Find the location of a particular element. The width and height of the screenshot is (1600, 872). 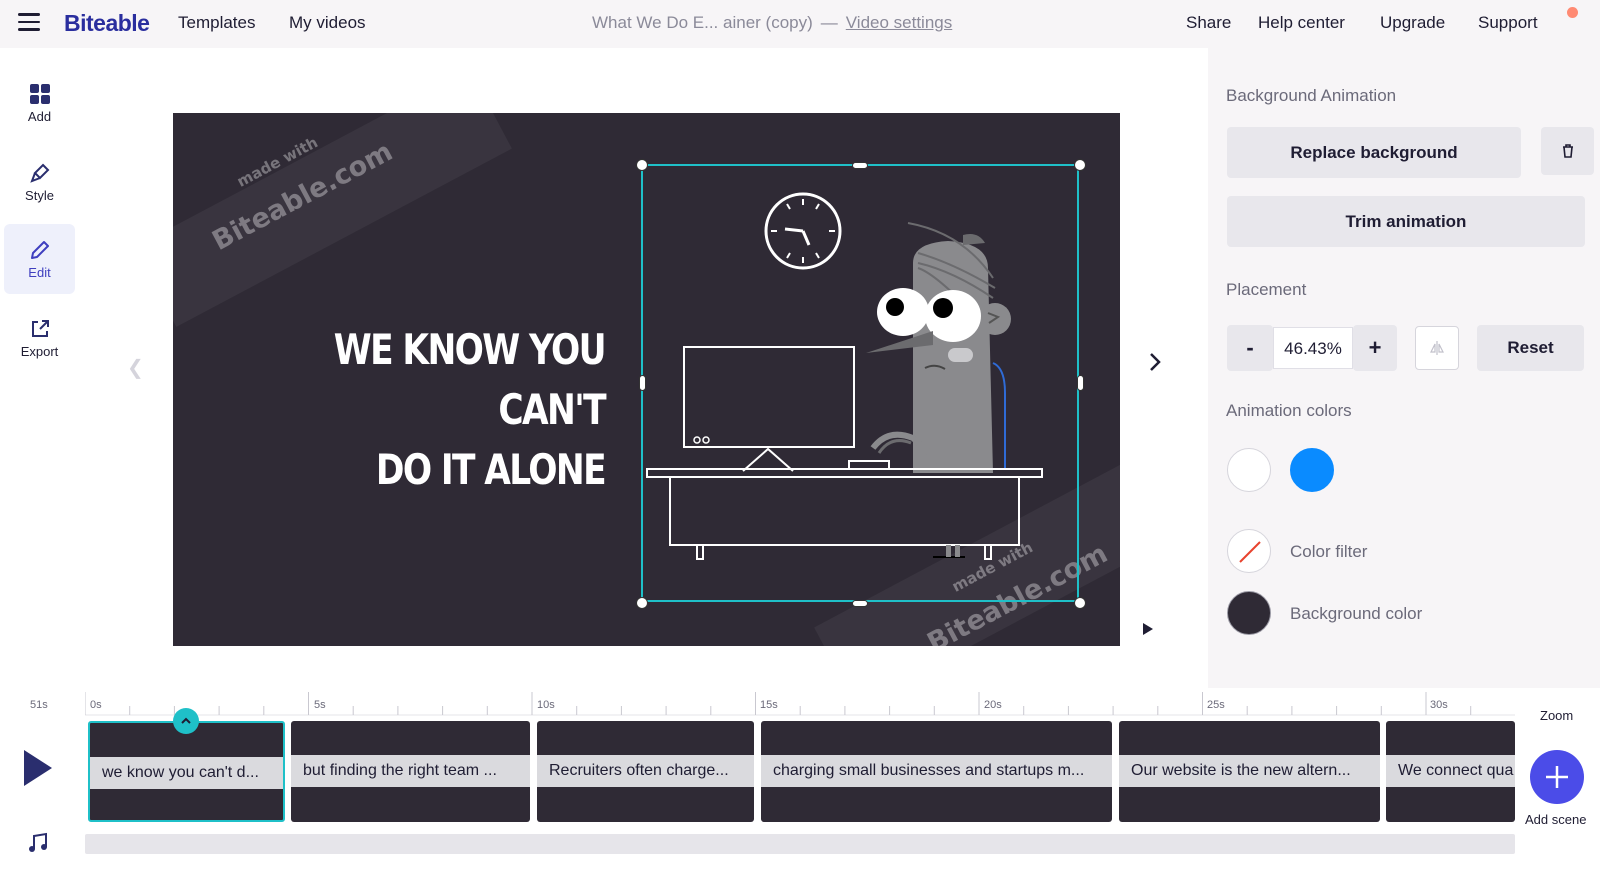

nav-share: Share is located at coordinates (1208, 23).